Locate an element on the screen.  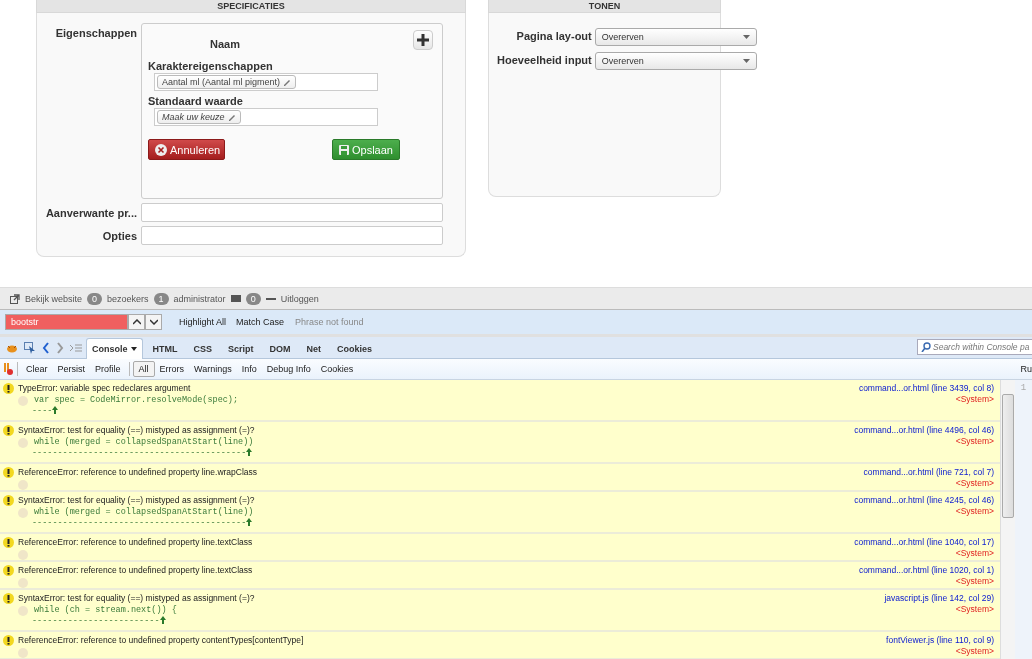
filter-button: Warnings is located at coordinates (213, 369).